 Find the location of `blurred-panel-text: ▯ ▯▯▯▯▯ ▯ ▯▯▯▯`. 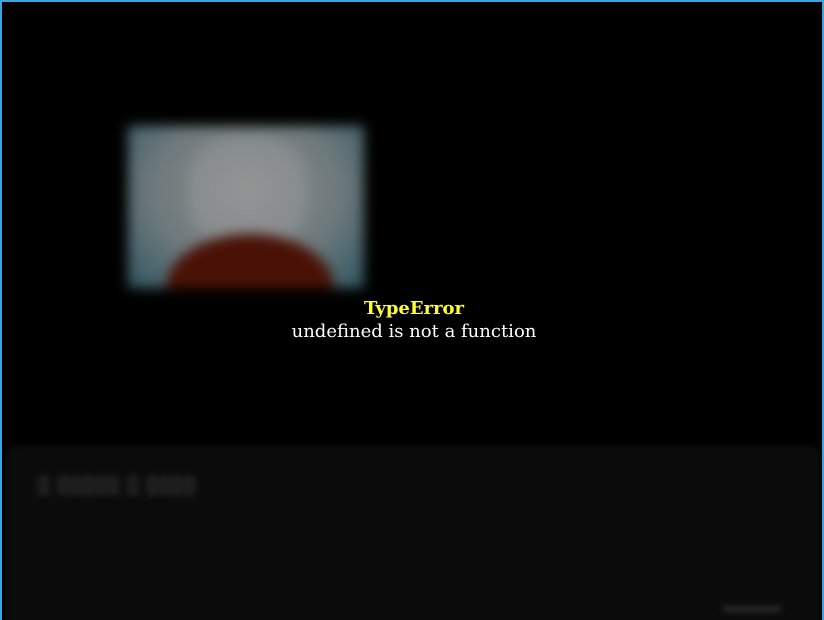

blurred-panel-text: ▯ ▯▯▯▯▯ ▯ ▯▯▯▯ is located at coordinates (117, 484).